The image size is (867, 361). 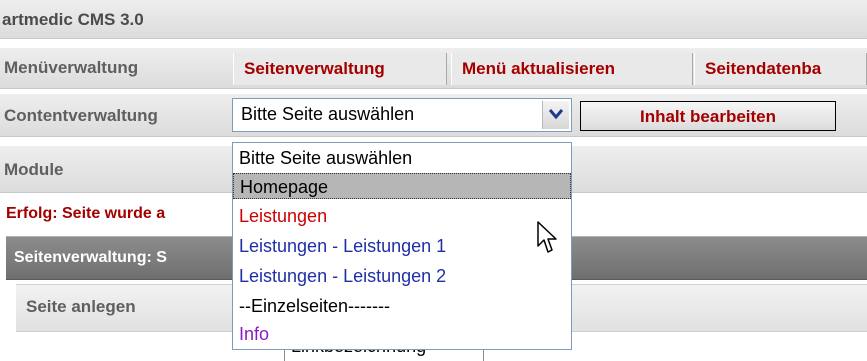 I want to click on dropdown-option: Leistungen, so click(x=402, y=216).